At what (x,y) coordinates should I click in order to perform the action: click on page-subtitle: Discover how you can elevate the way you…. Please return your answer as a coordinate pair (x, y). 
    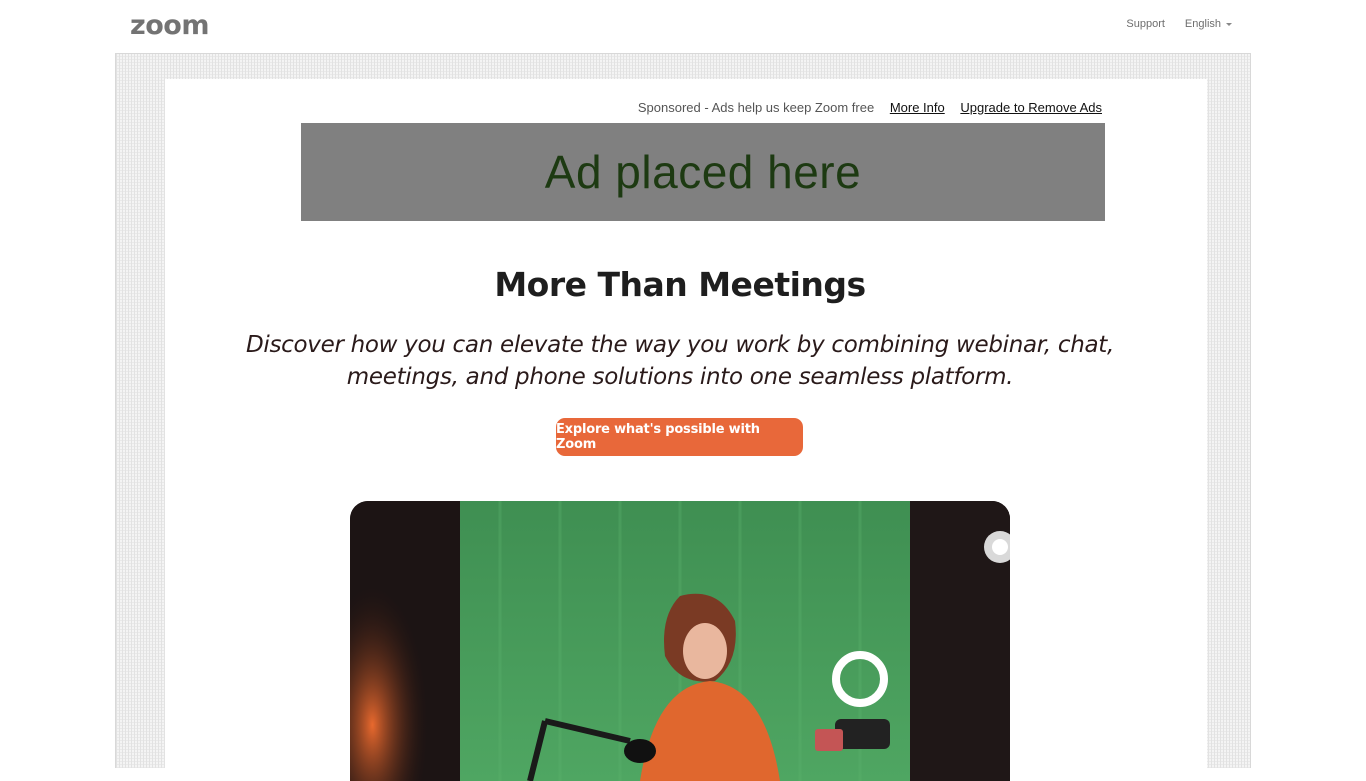
    Looking at the image, I should click on (680, 361).